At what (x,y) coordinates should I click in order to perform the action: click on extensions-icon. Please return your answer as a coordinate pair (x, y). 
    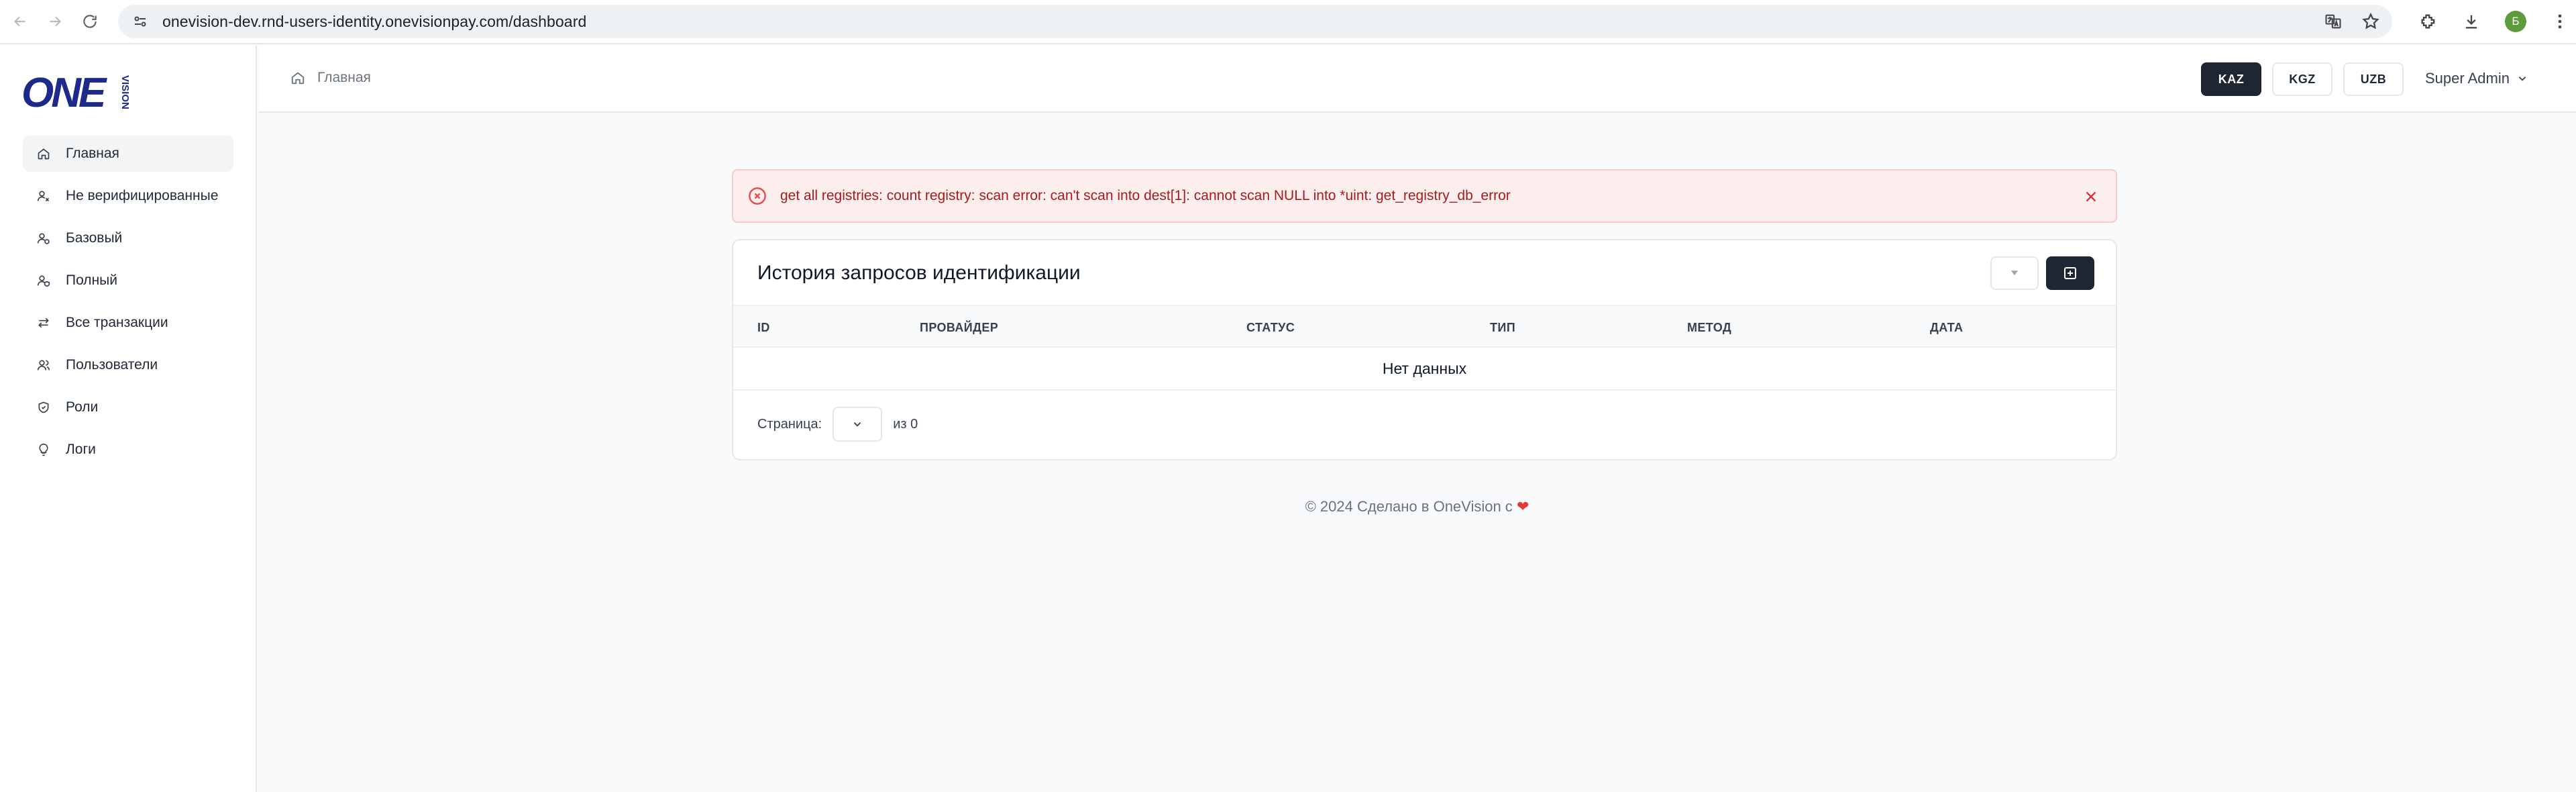
    Looking at the image, I should click on (2428, 21).